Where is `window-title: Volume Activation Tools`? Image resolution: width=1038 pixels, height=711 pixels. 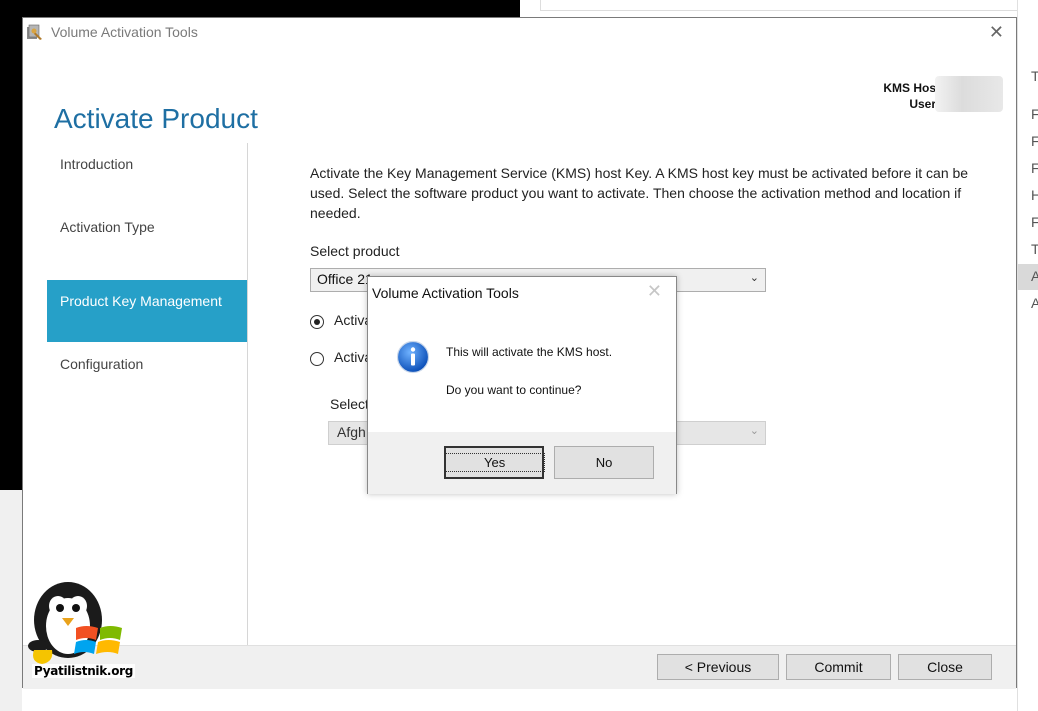 window-title: Volume Activation Tools is located at coordinates (124, 32).